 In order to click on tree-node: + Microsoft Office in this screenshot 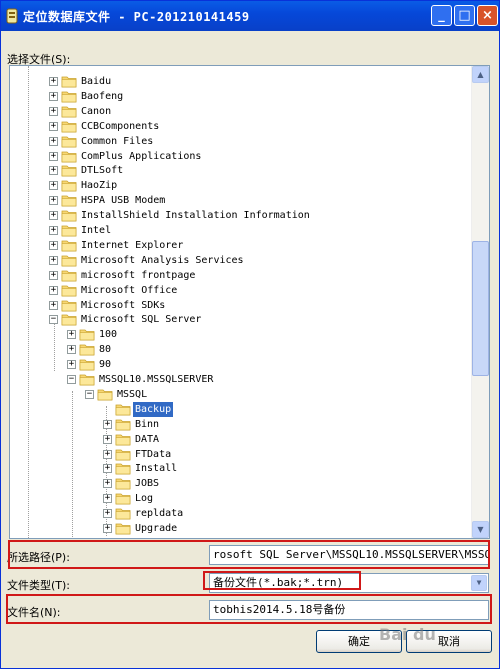, I will do `click(240, 290)`.